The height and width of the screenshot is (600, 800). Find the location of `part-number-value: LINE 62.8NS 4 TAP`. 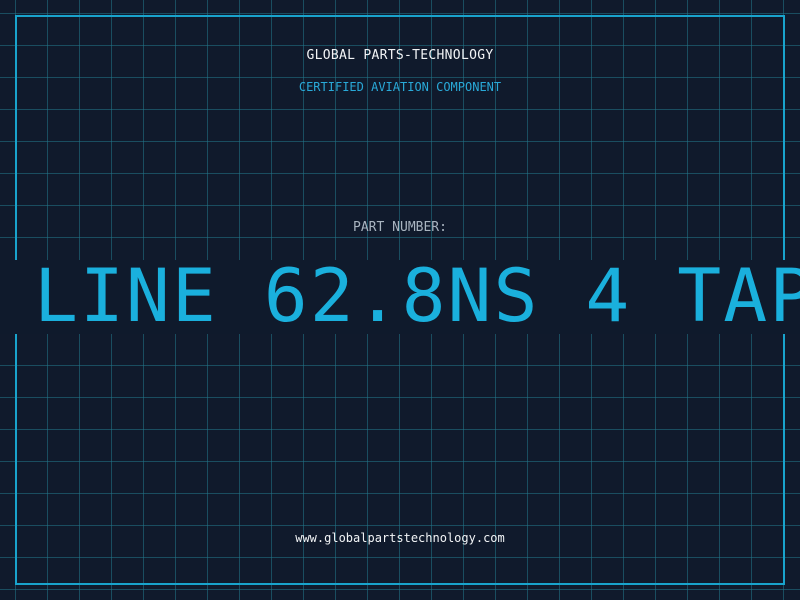

part-number-value: LINE 62.8NS 4 TAP is located at coordinates (417, 297).